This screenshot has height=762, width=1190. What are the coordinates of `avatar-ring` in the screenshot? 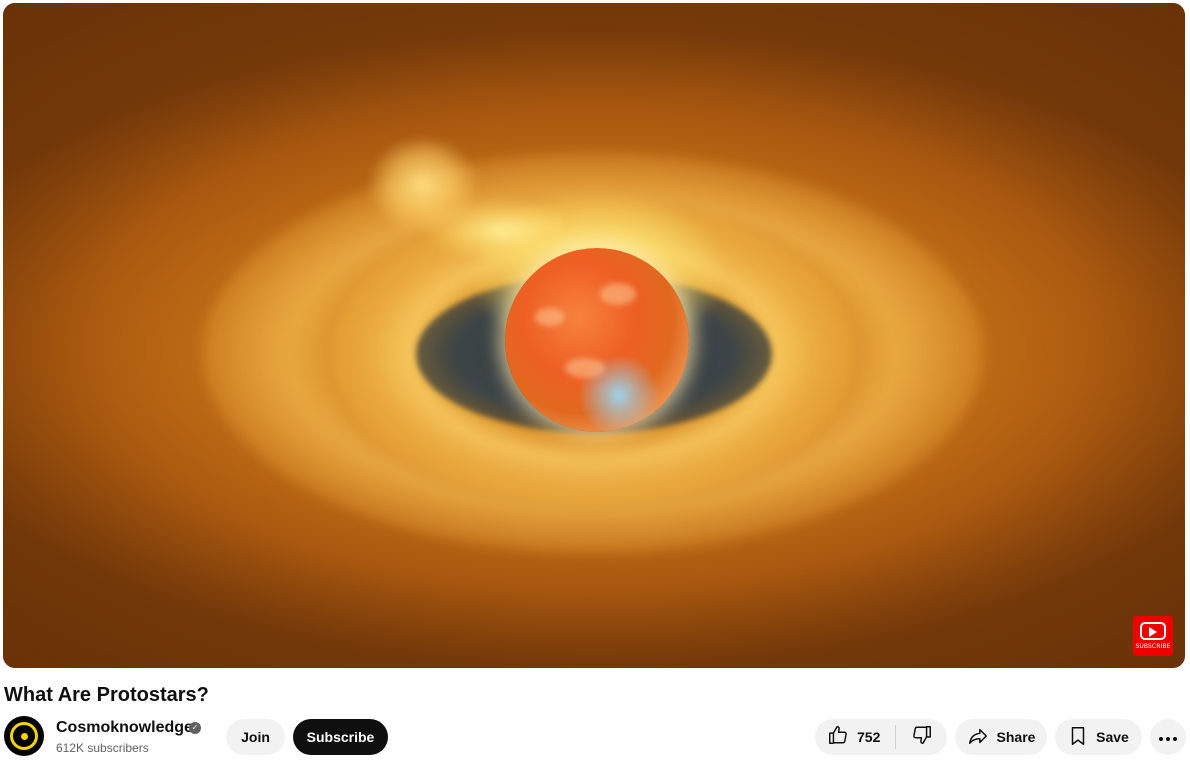 It's located at (24, 736).